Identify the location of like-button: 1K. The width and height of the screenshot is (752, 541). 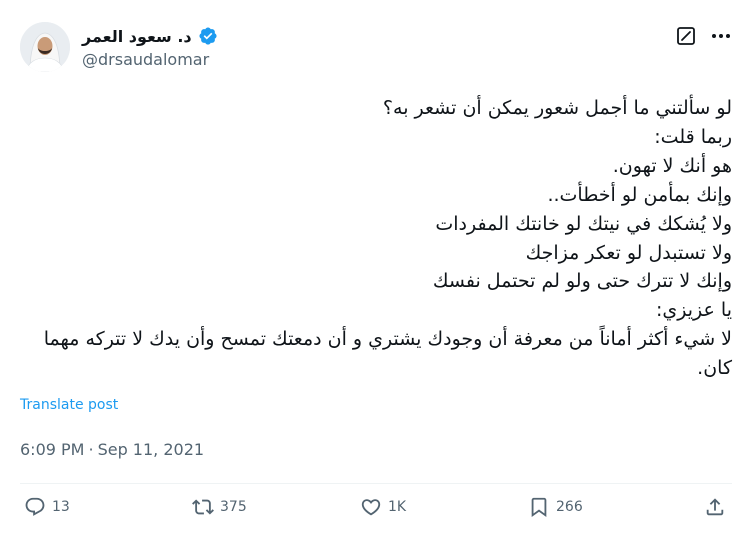
(383, 507).